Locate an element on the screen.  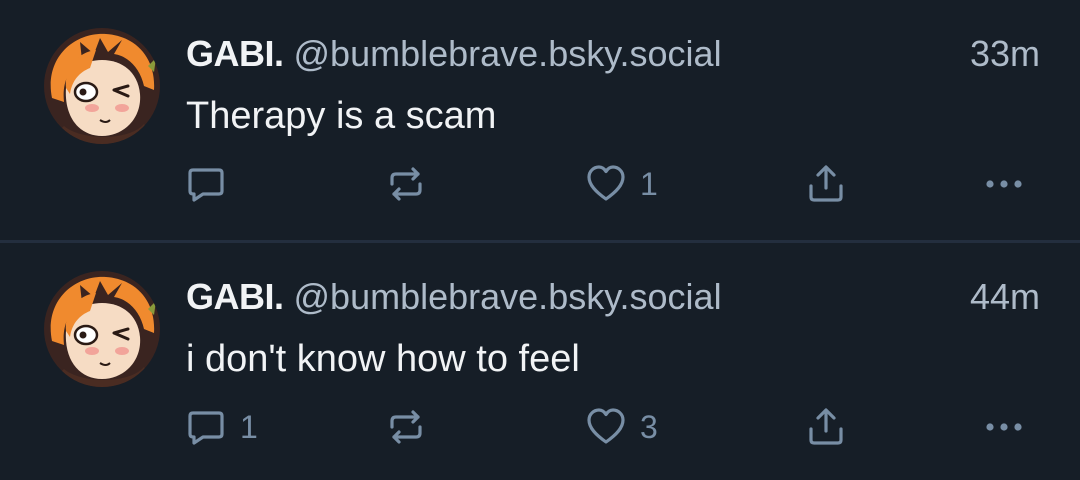
like-button: 1 is located at coordinates (621, 184).